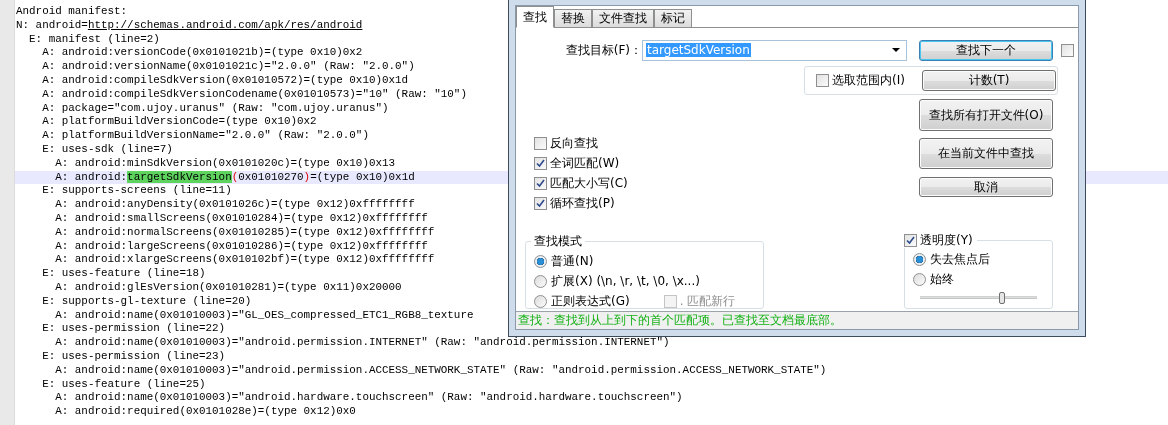 The image size is (1168, 425). Describe the element at coordinates (896, 50) in the screenshot. I see `dropdown-arrow-icon` at that location.